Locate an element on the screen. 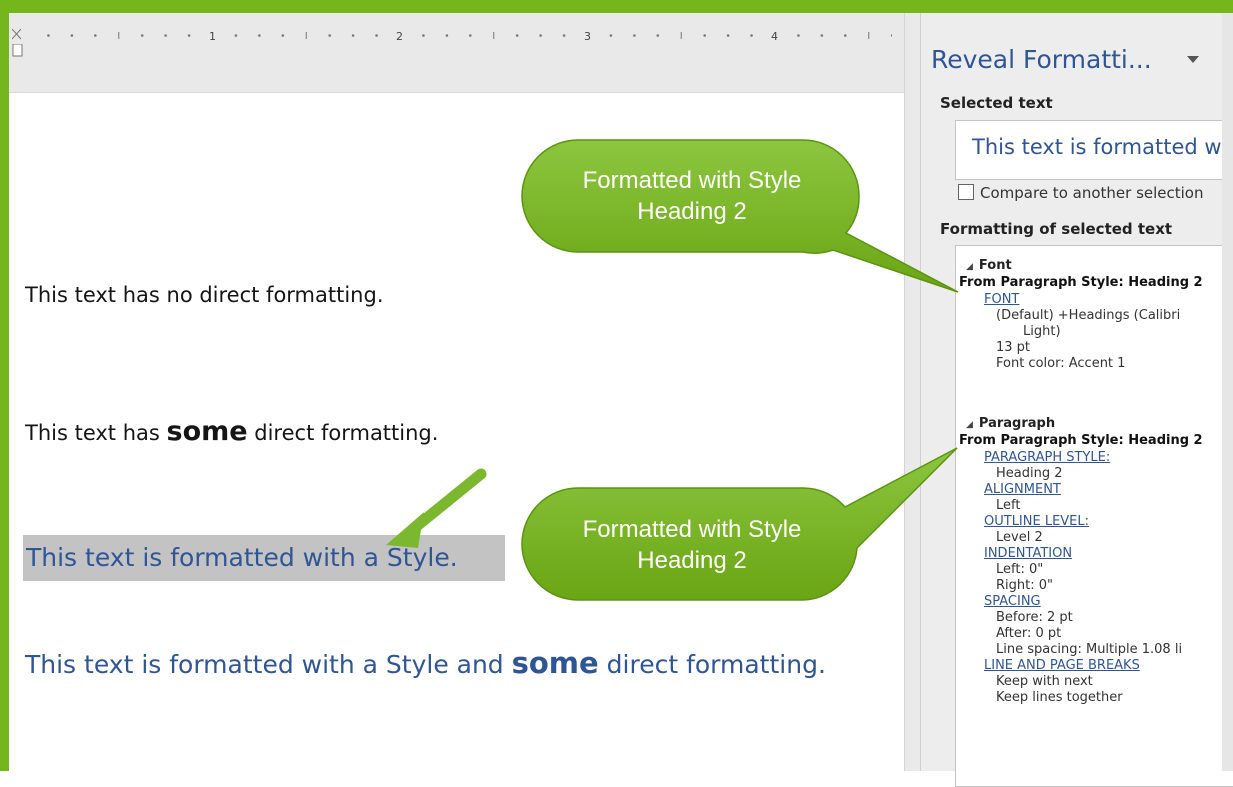  ruler-number-3: 3 is located at coordinates (587, 36).